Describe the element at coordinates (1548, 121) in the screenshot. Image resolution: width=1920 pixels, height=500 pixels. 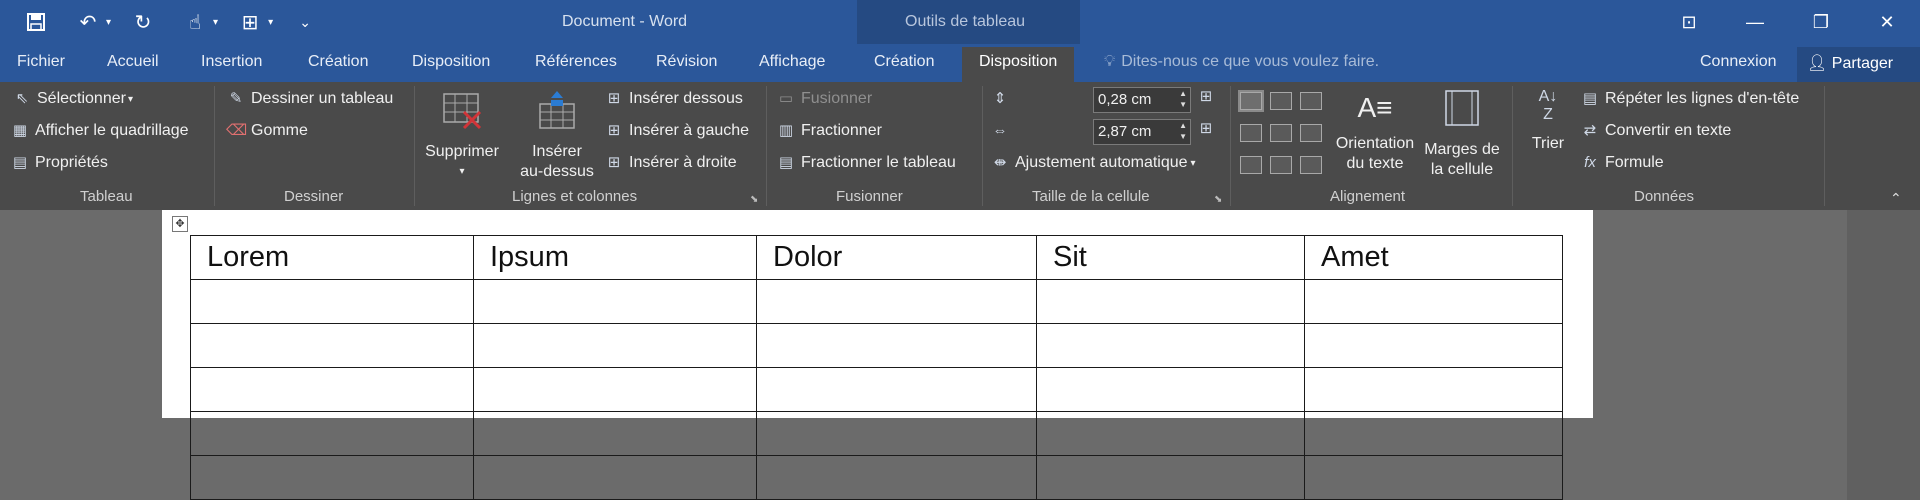
I see `sort-button: A↓ Z Trier` at that location.